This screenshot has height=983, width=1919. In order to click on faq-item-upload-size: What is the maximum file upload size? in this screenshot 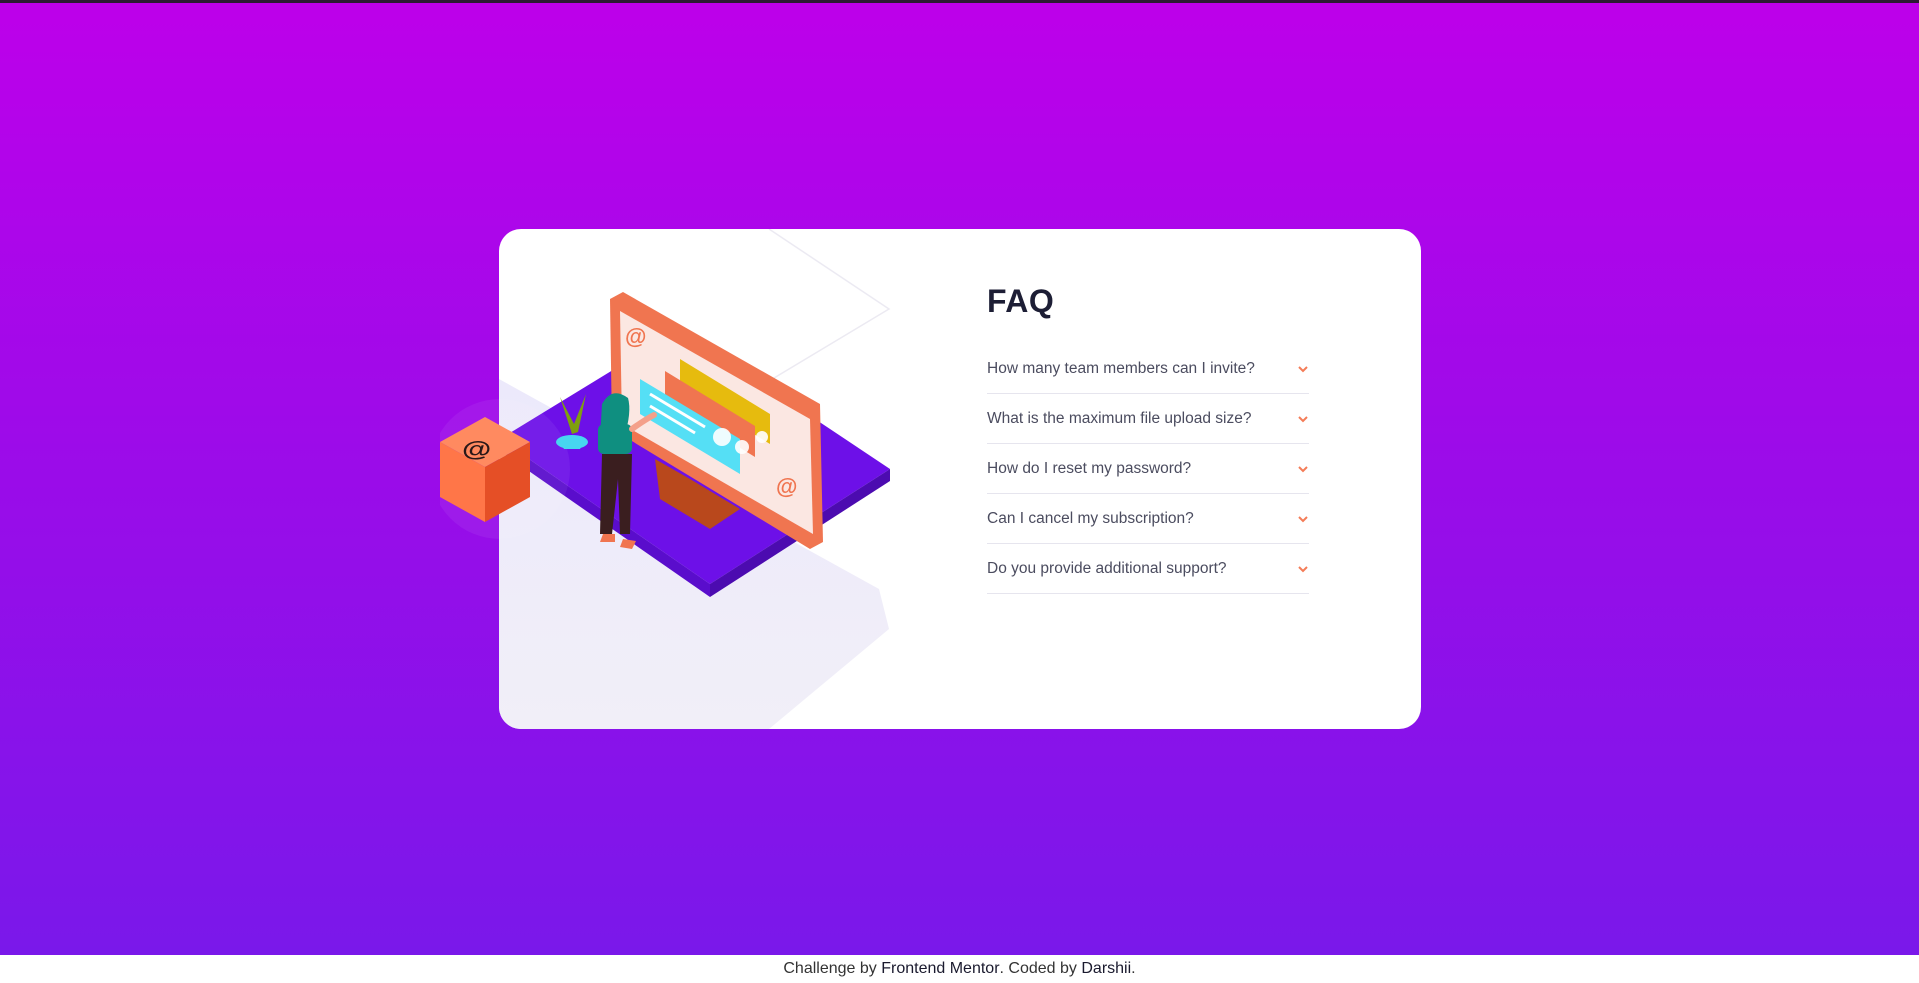, I will do `click(1148, 419)`.